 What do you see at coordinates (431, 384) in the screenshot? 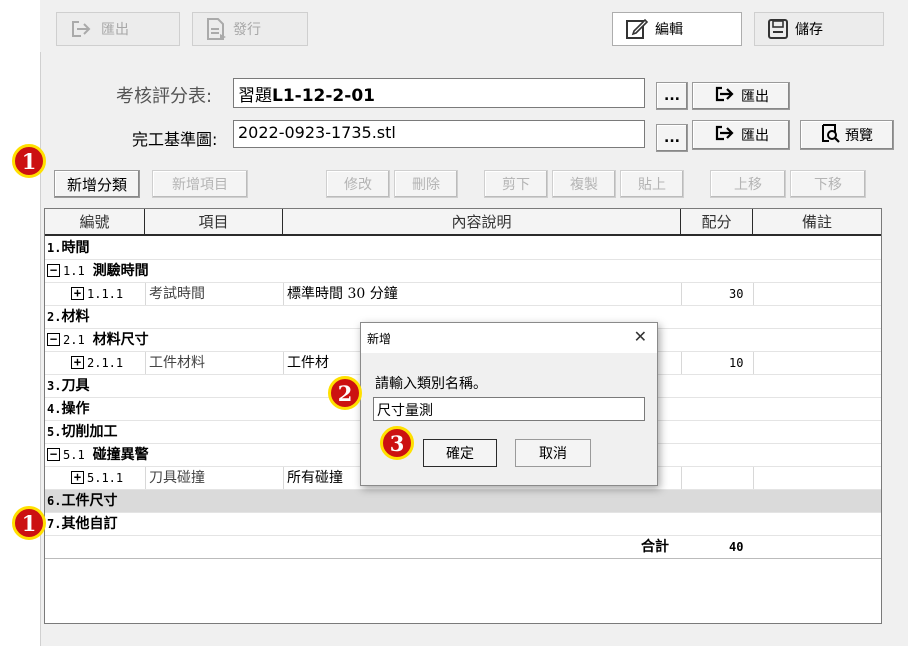
I see `dialog-prompt: 請輸入類別名稱。` at bounding box center [431, 384].